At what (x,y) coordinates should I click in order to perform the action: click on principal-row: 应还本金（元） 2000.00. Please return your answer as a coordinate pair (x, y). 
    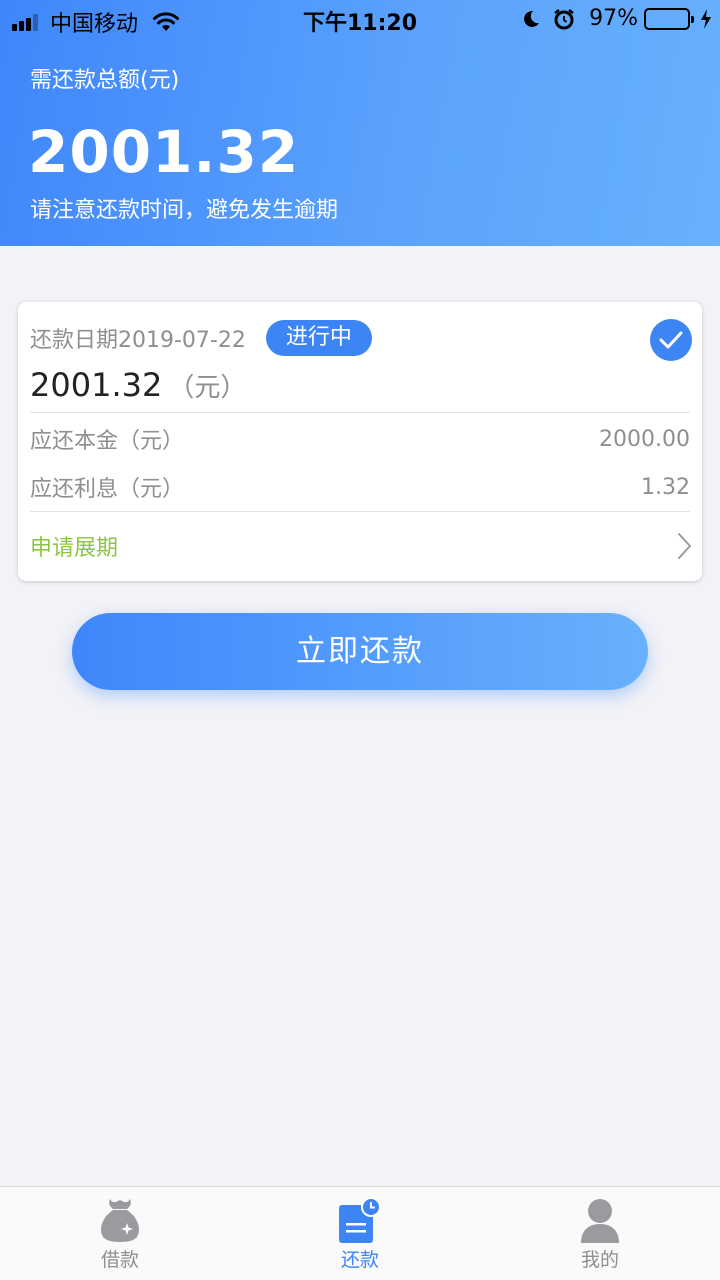
    Looking at the image, I should click on (360, 439).